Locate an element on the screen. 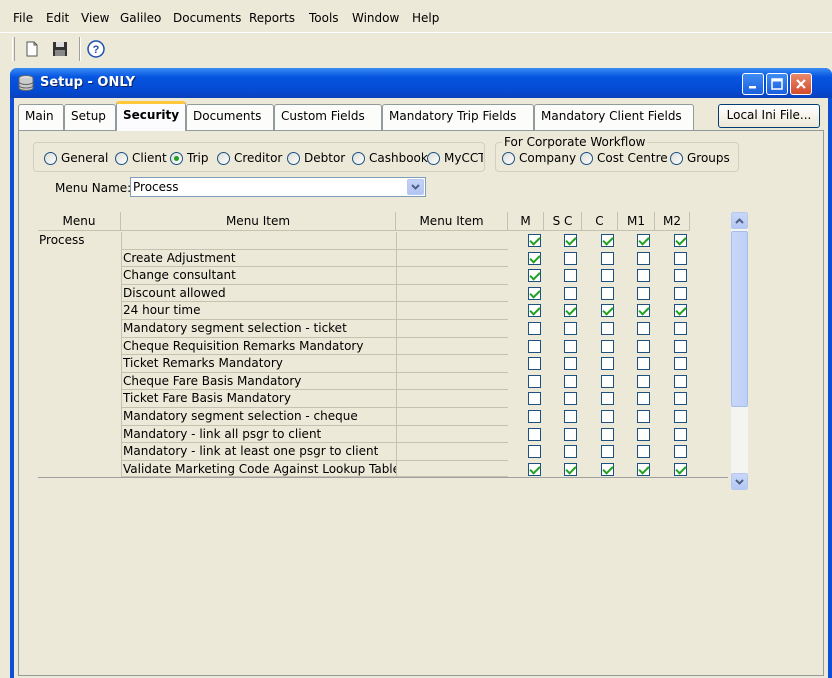 This screenshot has height=678, width=832. radio-mycct: MyCCT is located at coordinates (455, 158).